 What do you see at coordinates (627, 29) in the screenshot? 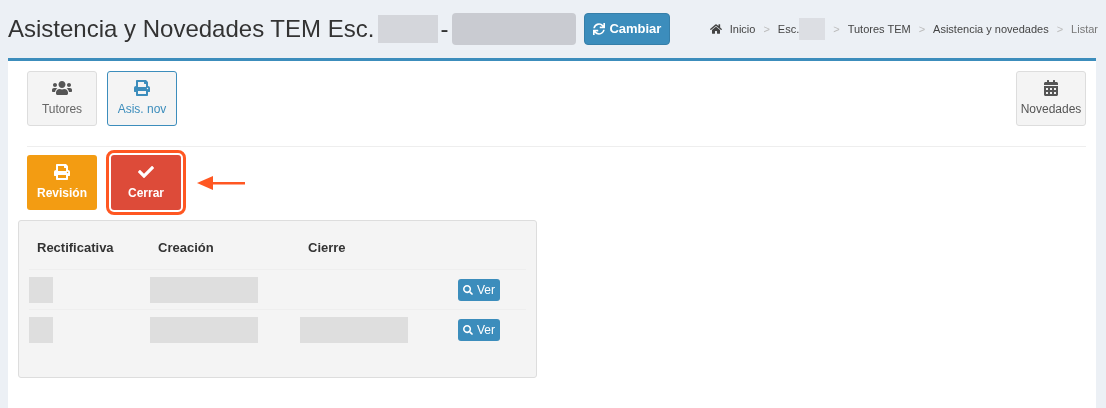
I see `change-button: Cambiar` at bounding box center [627, 29].